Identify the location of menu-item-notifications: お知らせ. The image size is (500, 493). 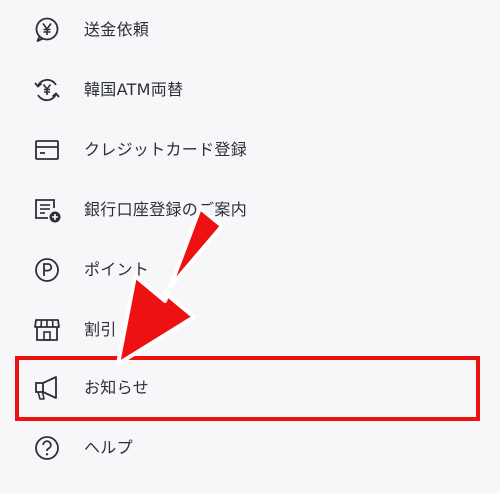
(250, 388).